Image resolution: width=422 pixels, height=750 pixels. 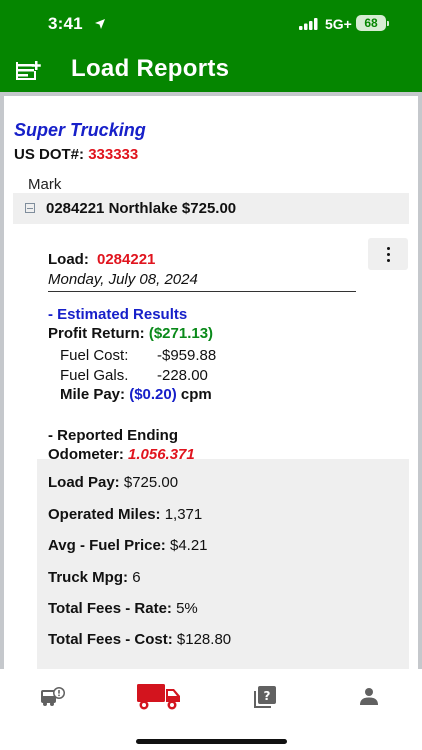 I want to click on page-title: Load Reports, so click(x=150, y=68).